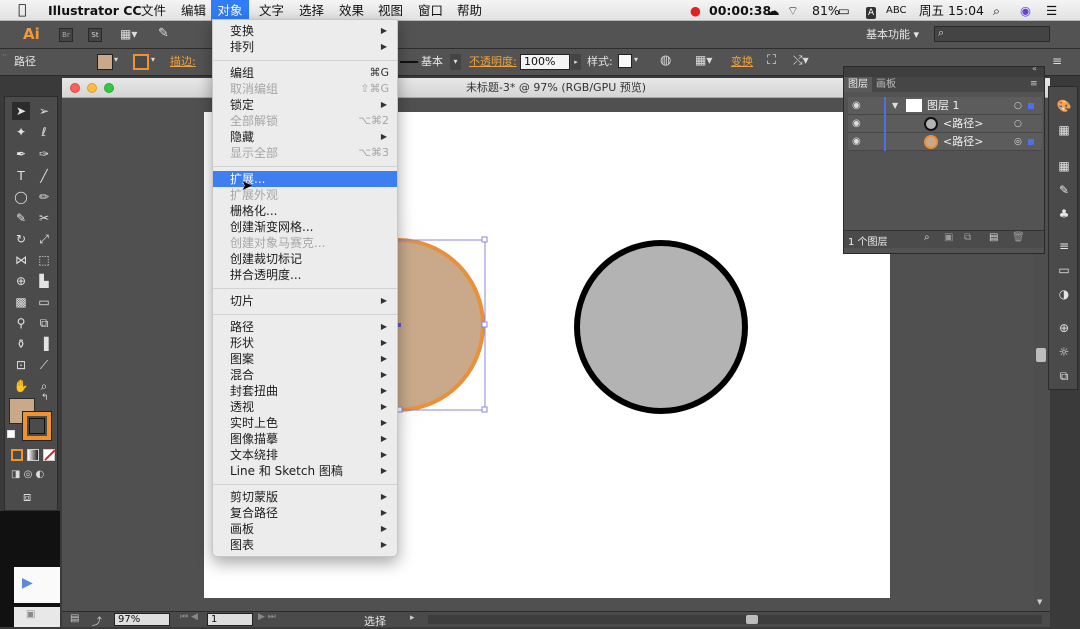  What do you see at coordinates (305, 259) in the screenshot?
I see `menu-item-create-trim-marks: 创建裁切标记` at bounding box center [305, 259].